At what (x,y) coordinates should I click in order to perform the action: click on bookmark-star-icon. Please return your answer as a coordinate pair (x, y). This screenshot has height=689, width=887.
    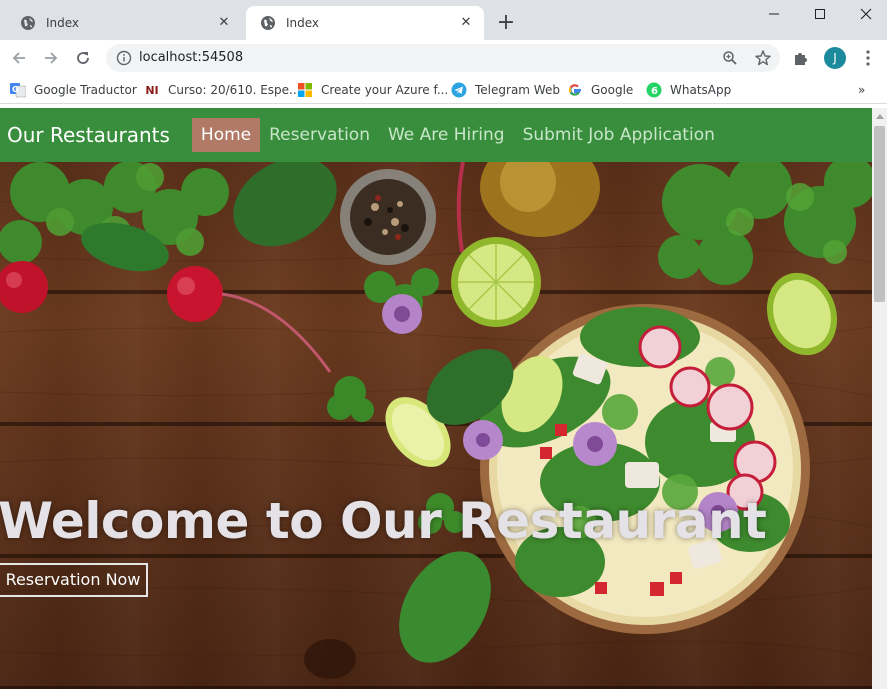
    Looking at the image, I should click on (763, 58).